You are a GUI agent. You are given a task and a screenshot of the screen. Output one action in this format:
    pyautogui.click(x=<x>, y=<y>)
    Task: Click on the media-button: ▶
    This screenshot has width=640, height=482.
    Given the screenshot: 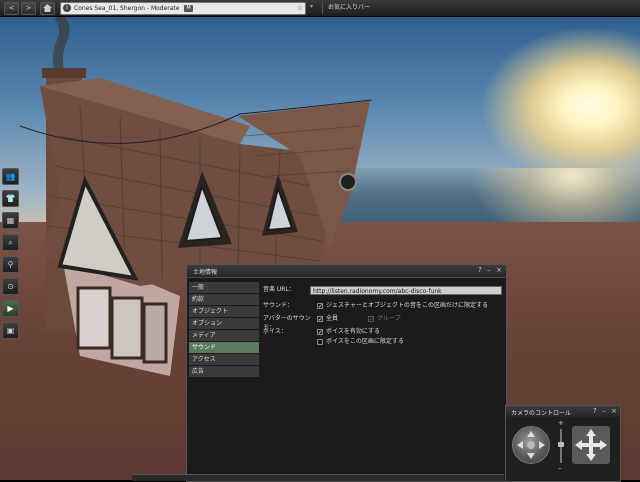 What is the action you would take?
    pyautogui.click(x=10, y=308)
    